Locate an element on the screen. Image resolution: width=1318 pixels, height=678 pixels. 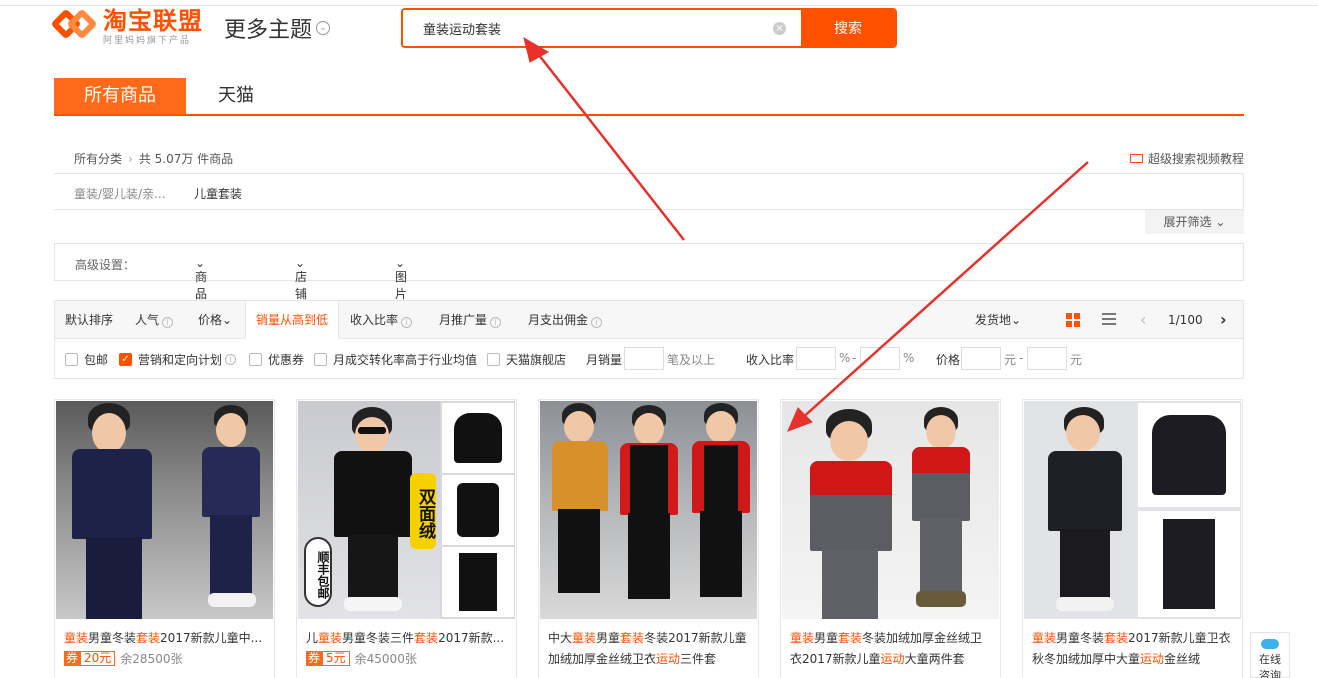
tab-all-products: 所有商品 is located at coordinates (120, 96).